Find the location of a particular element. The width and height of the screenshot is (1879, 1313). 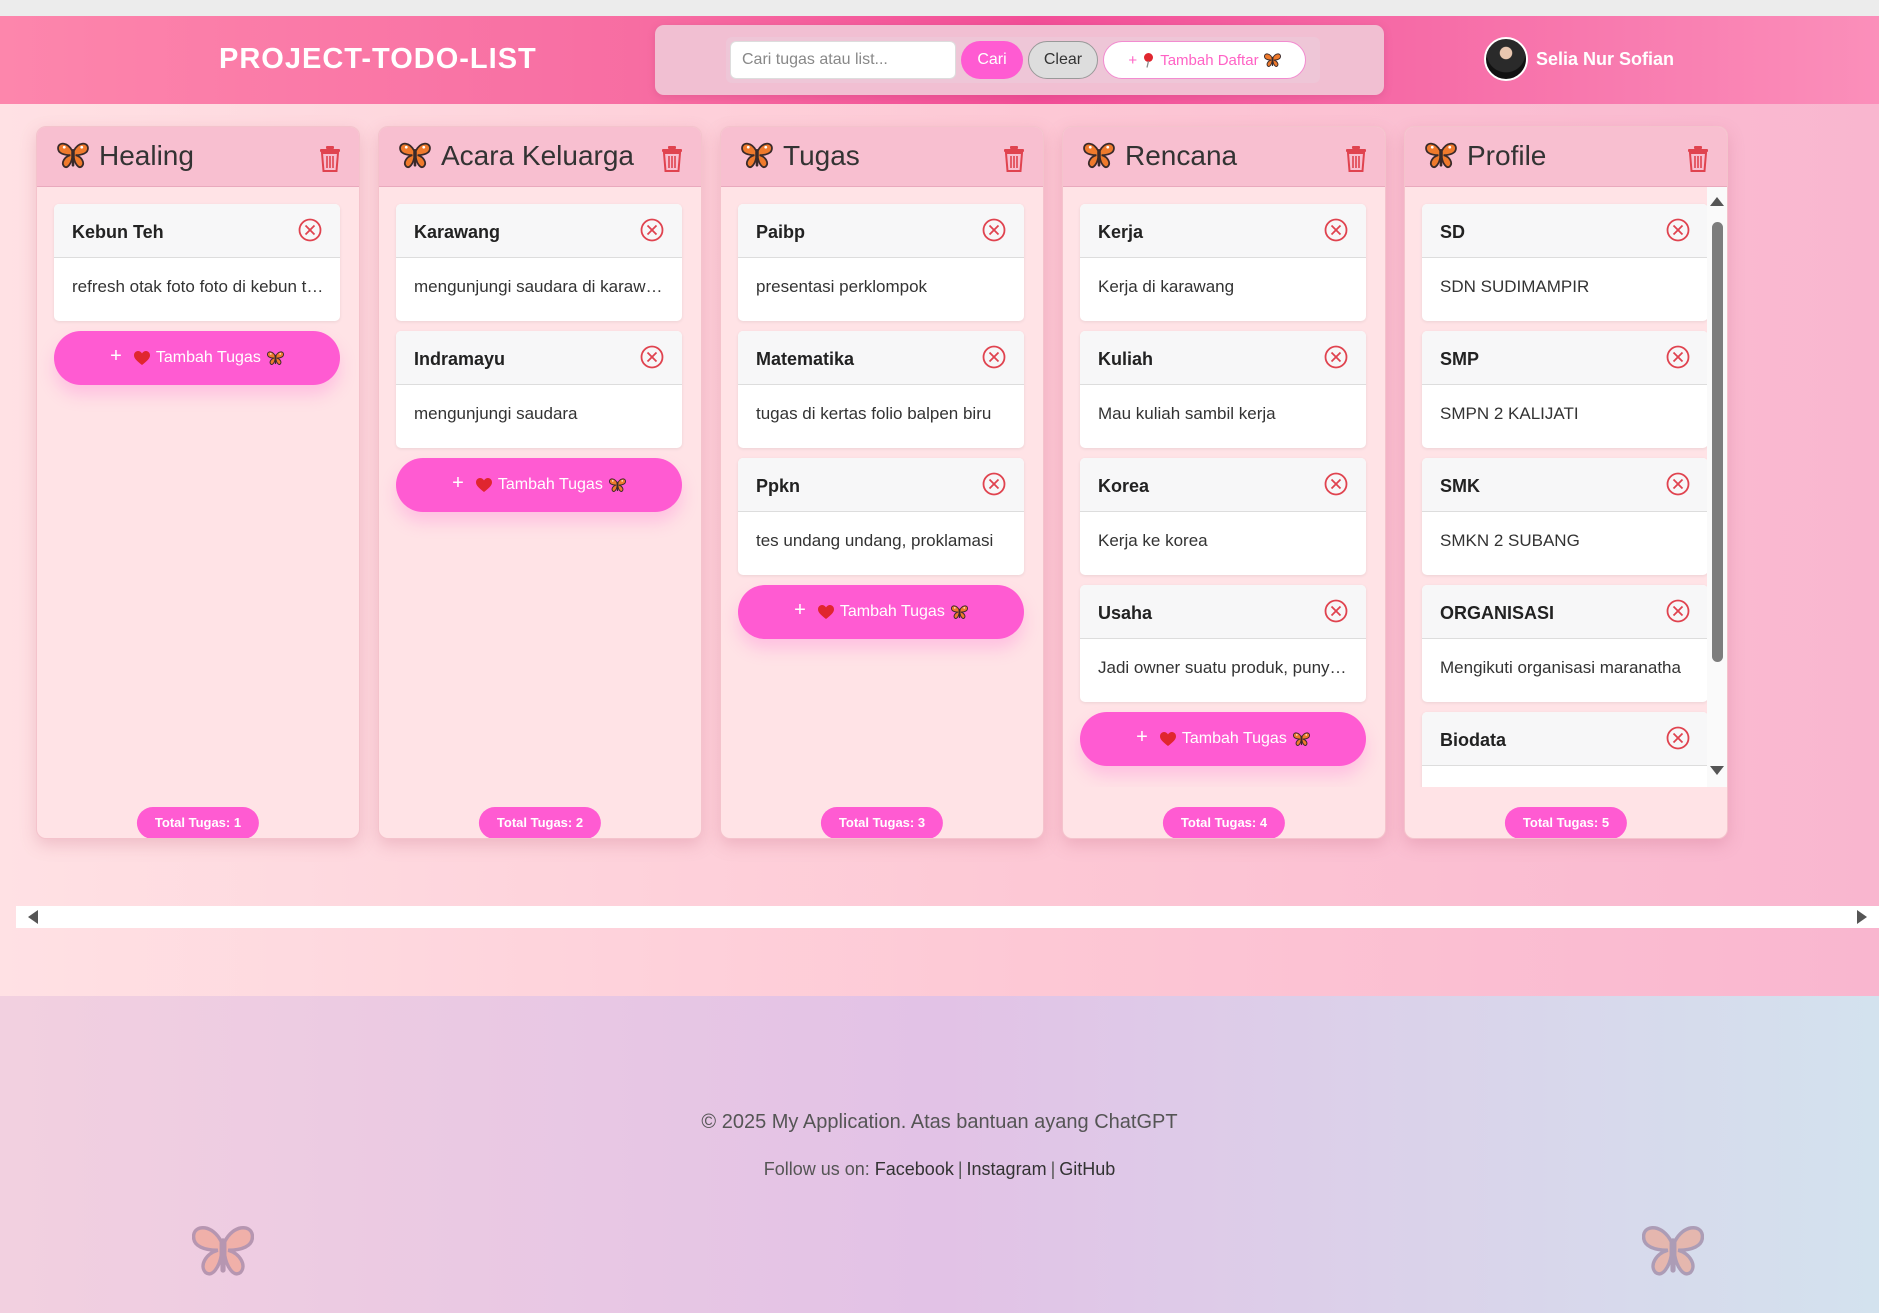

social-links: Follow us on: Facebook | Instagram | GitHub is located at coordinates (939, 1169).